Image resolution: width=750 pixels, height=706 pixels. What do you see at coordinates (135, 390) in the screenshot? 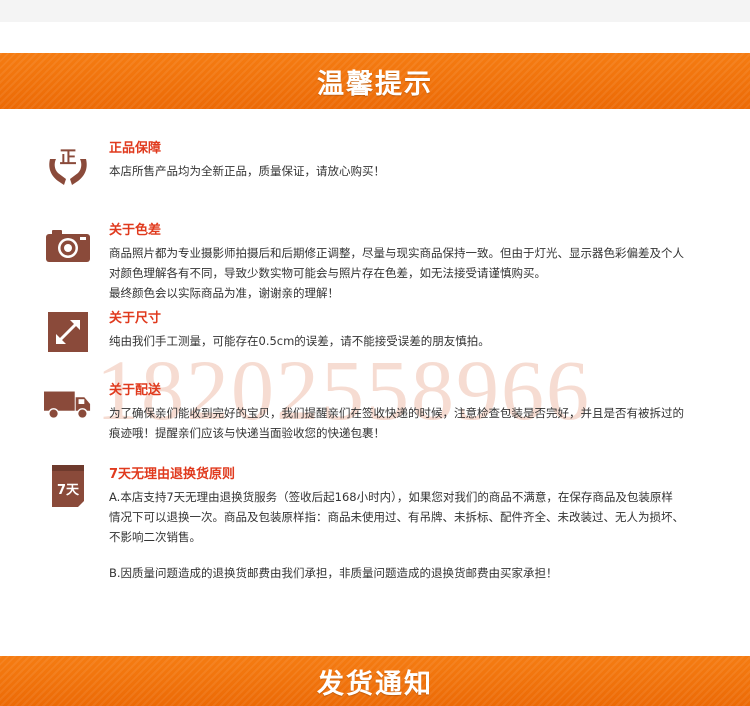
I see `item-title: 关于配送` at bounding box center [135, 390].